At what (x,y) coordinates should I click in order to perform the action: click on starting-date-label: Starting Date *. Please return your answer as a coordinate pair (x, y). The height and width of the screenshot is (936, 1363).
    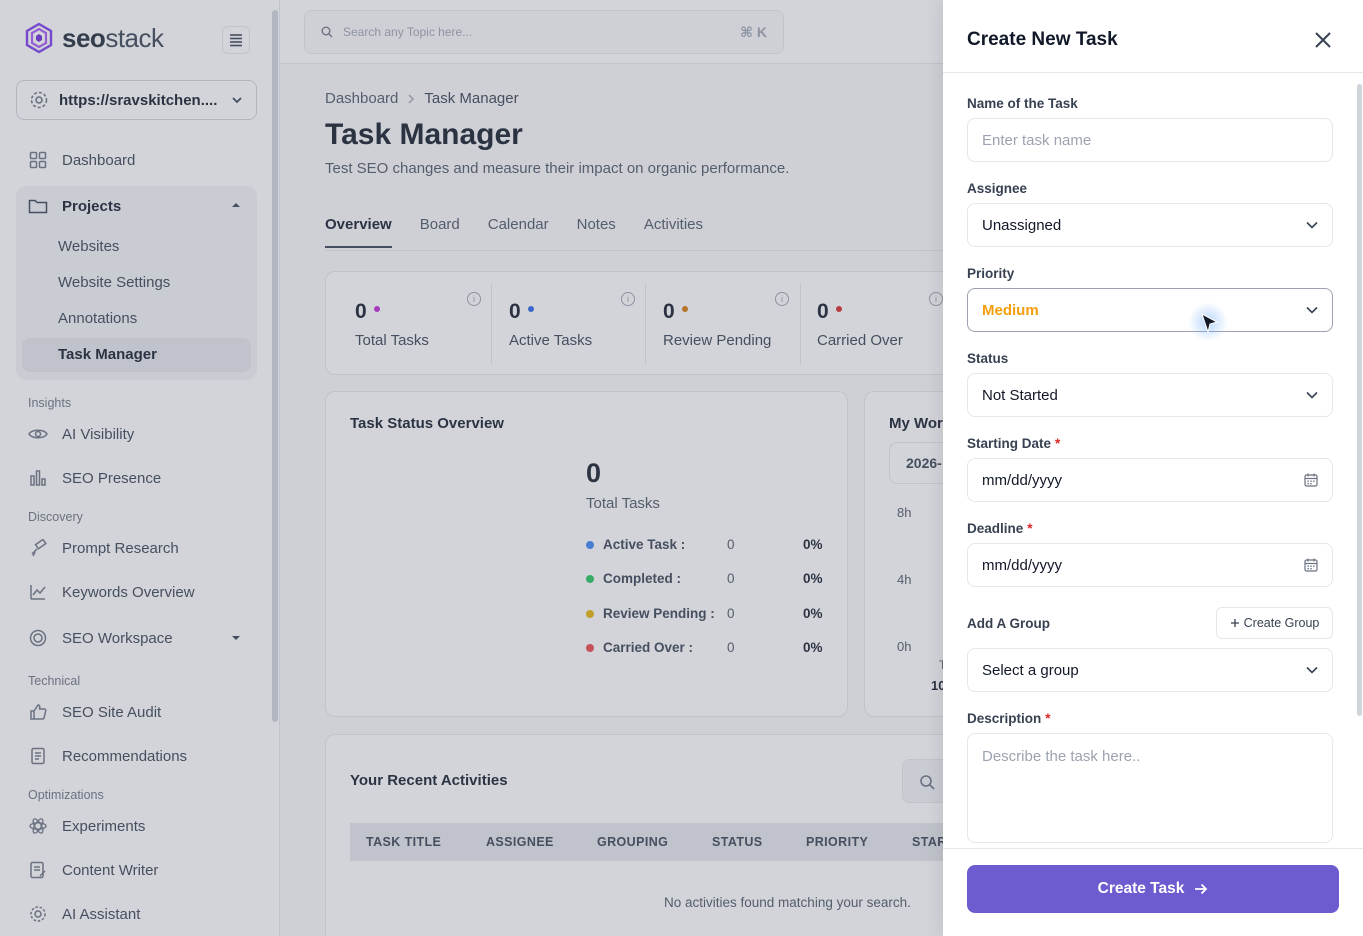
    Looking at the image, I should click on (1013, 443).